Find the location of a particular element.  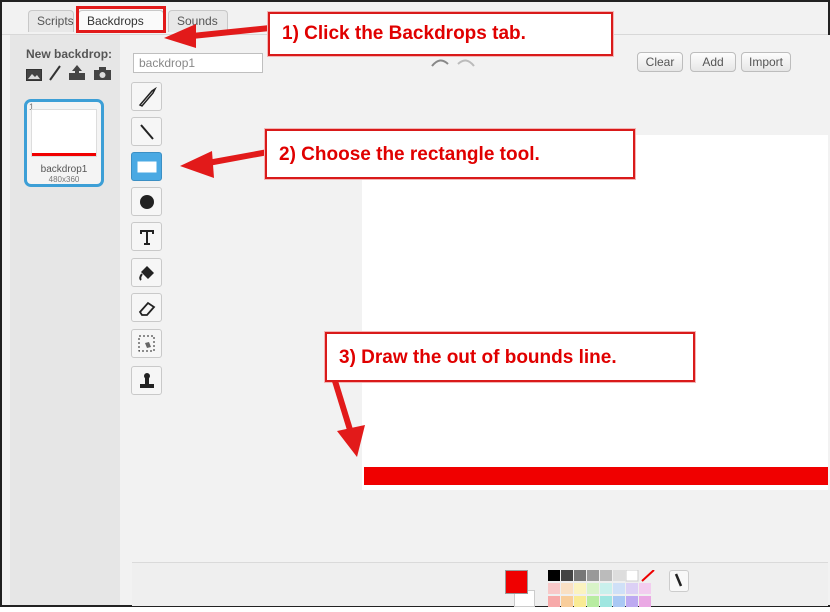

arrow-1-icon is located at coordinates (217, 36).